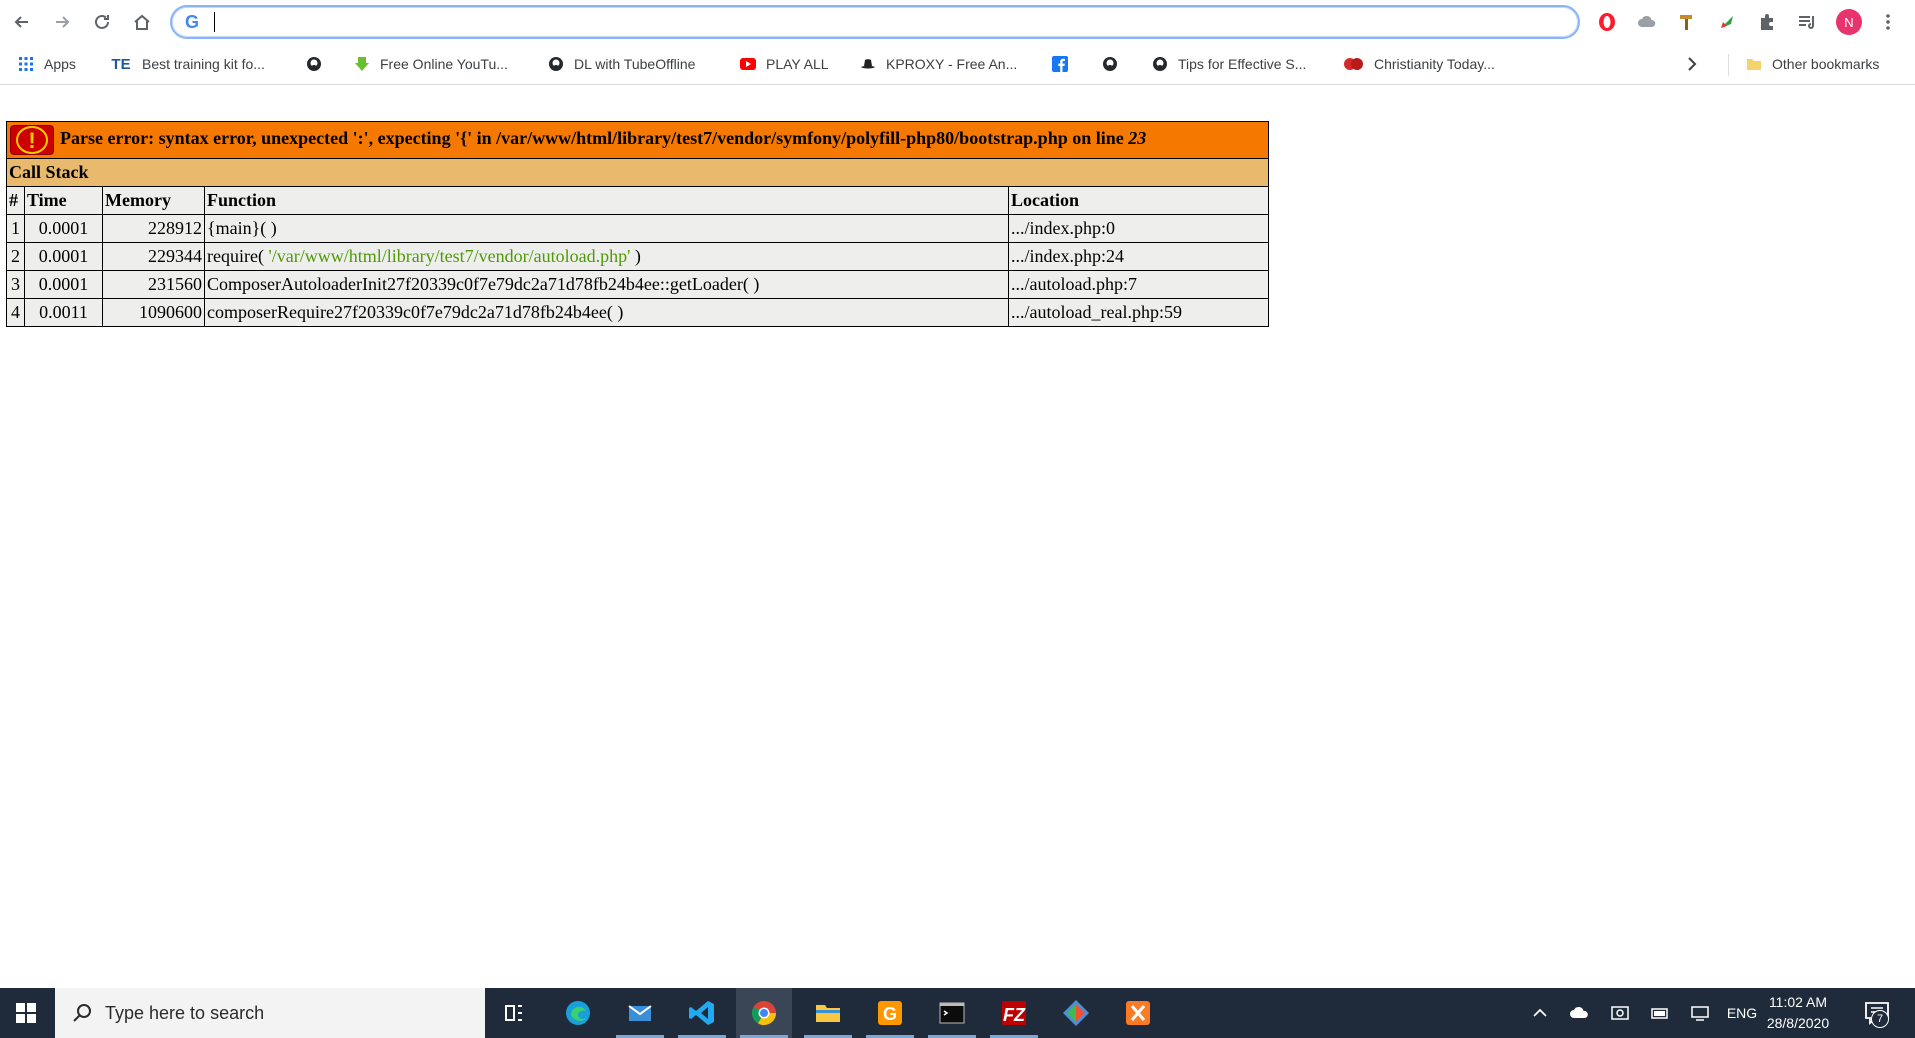 The image size is (1915, 1038). I want to click on bookmark-label: Apps, so click(60, 64).